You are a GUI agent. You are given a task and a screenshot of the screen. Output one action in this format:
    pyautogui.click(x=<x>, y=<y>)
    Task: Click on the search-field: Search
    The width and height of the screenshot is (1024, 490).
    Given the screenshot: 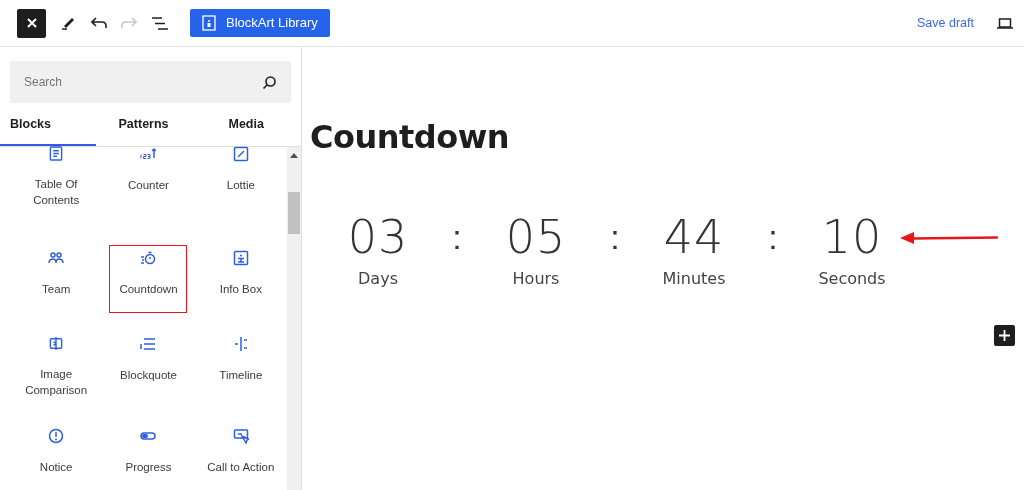 What is the action you would take?
    pyautogui.click(x=150, y=82)
    